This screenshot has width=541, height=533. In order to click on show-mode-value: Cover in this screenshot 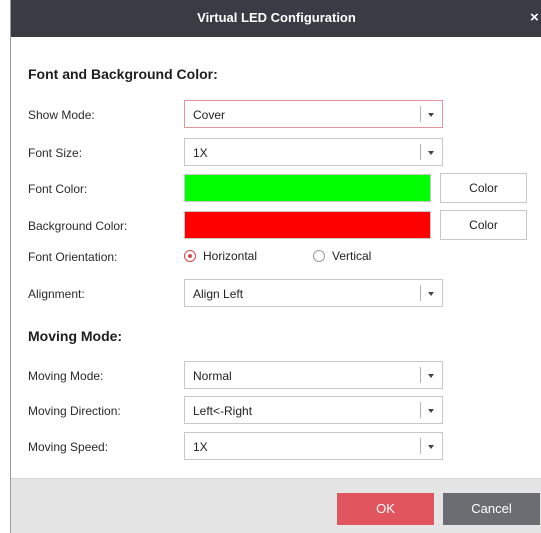, I will do `click(209, 115)`.